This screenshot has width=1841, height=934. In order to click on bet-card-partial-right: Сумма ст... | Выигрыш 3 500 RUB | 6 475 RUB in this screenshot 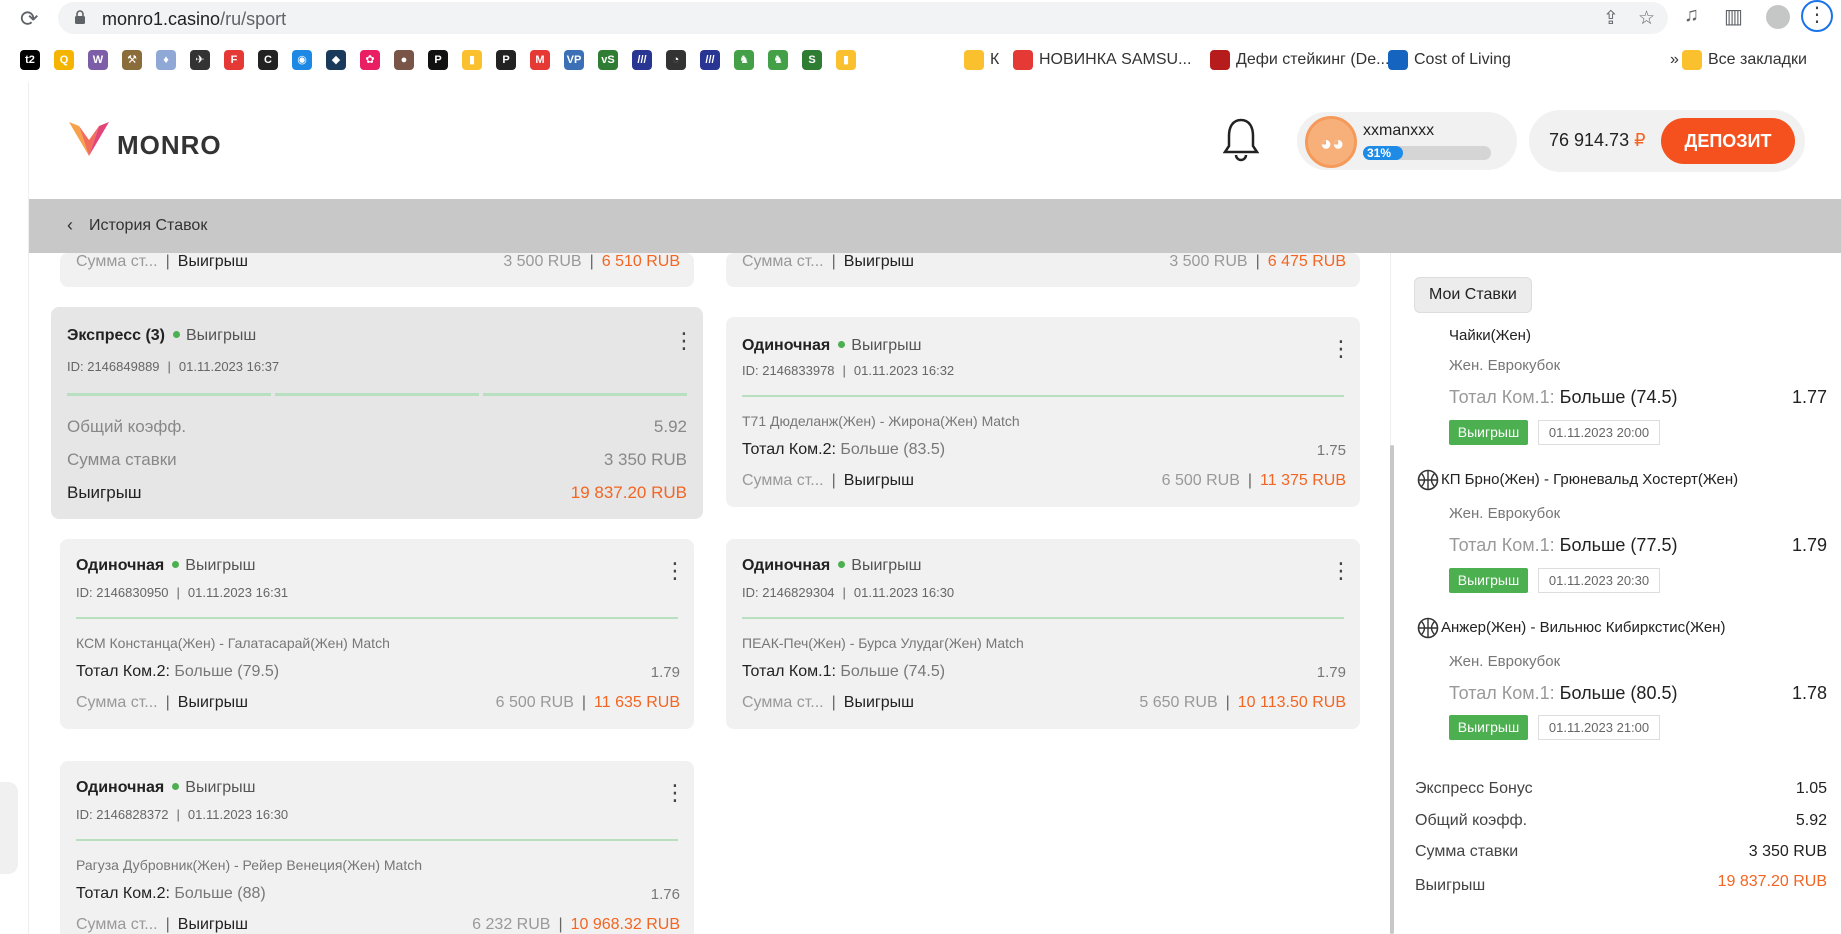, I will do `click(1043, 270)`.